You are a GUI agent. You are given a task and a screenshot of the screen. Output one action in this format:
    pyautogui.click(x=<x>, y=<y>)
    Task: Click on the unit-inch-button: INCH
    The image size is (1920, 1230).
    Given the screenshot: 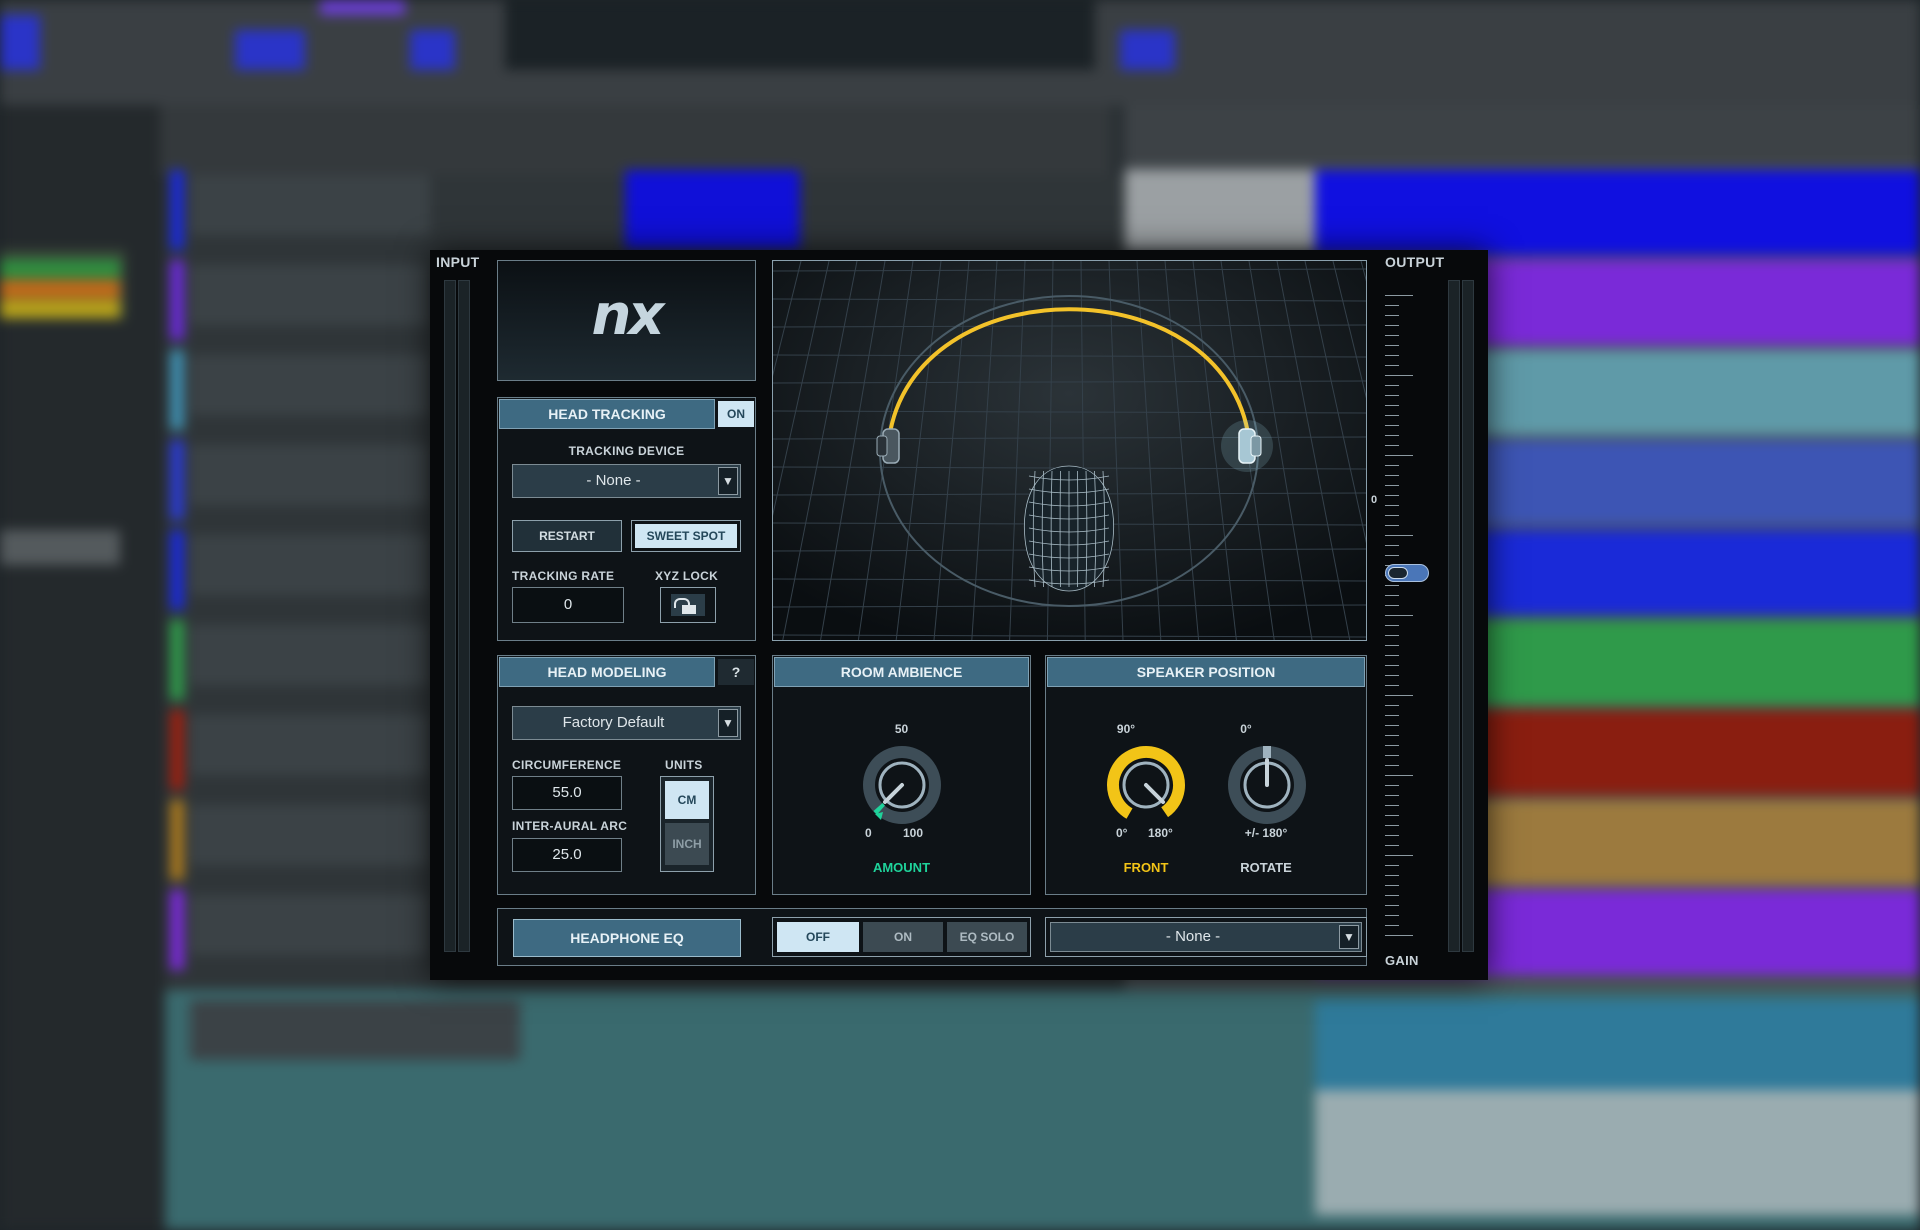 What is the action you would take?
    pyautogui.click(x=687, y=844)
    